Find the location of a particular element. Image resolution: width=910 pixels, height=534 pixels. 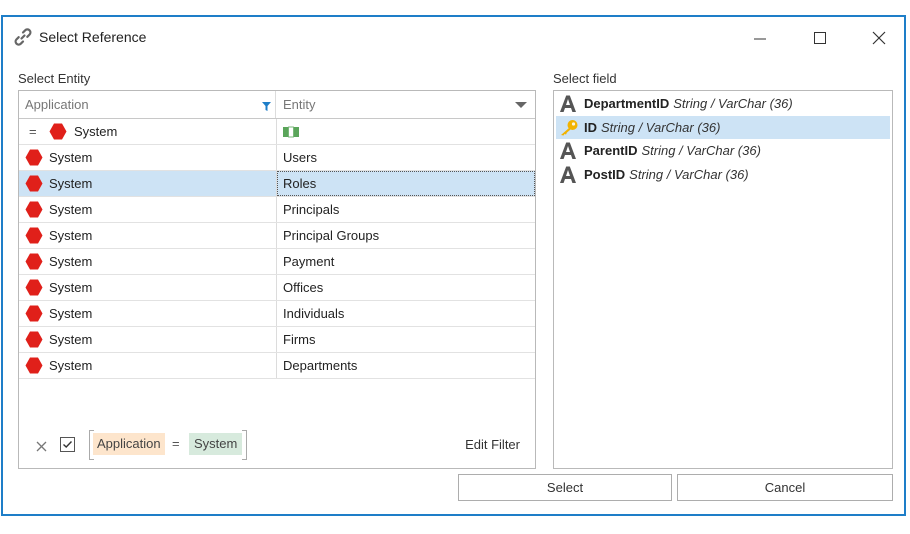

minimize-button is located at coordinates (760, 38).